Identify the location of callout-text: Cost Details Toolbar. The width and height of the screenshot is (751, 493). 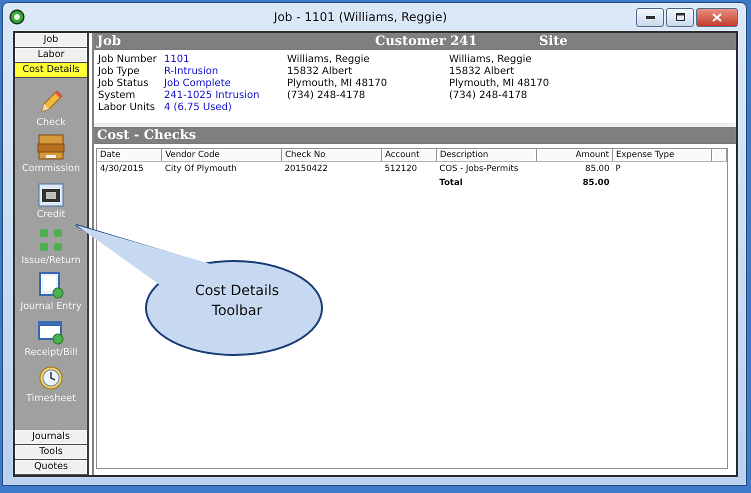
(237, 301).